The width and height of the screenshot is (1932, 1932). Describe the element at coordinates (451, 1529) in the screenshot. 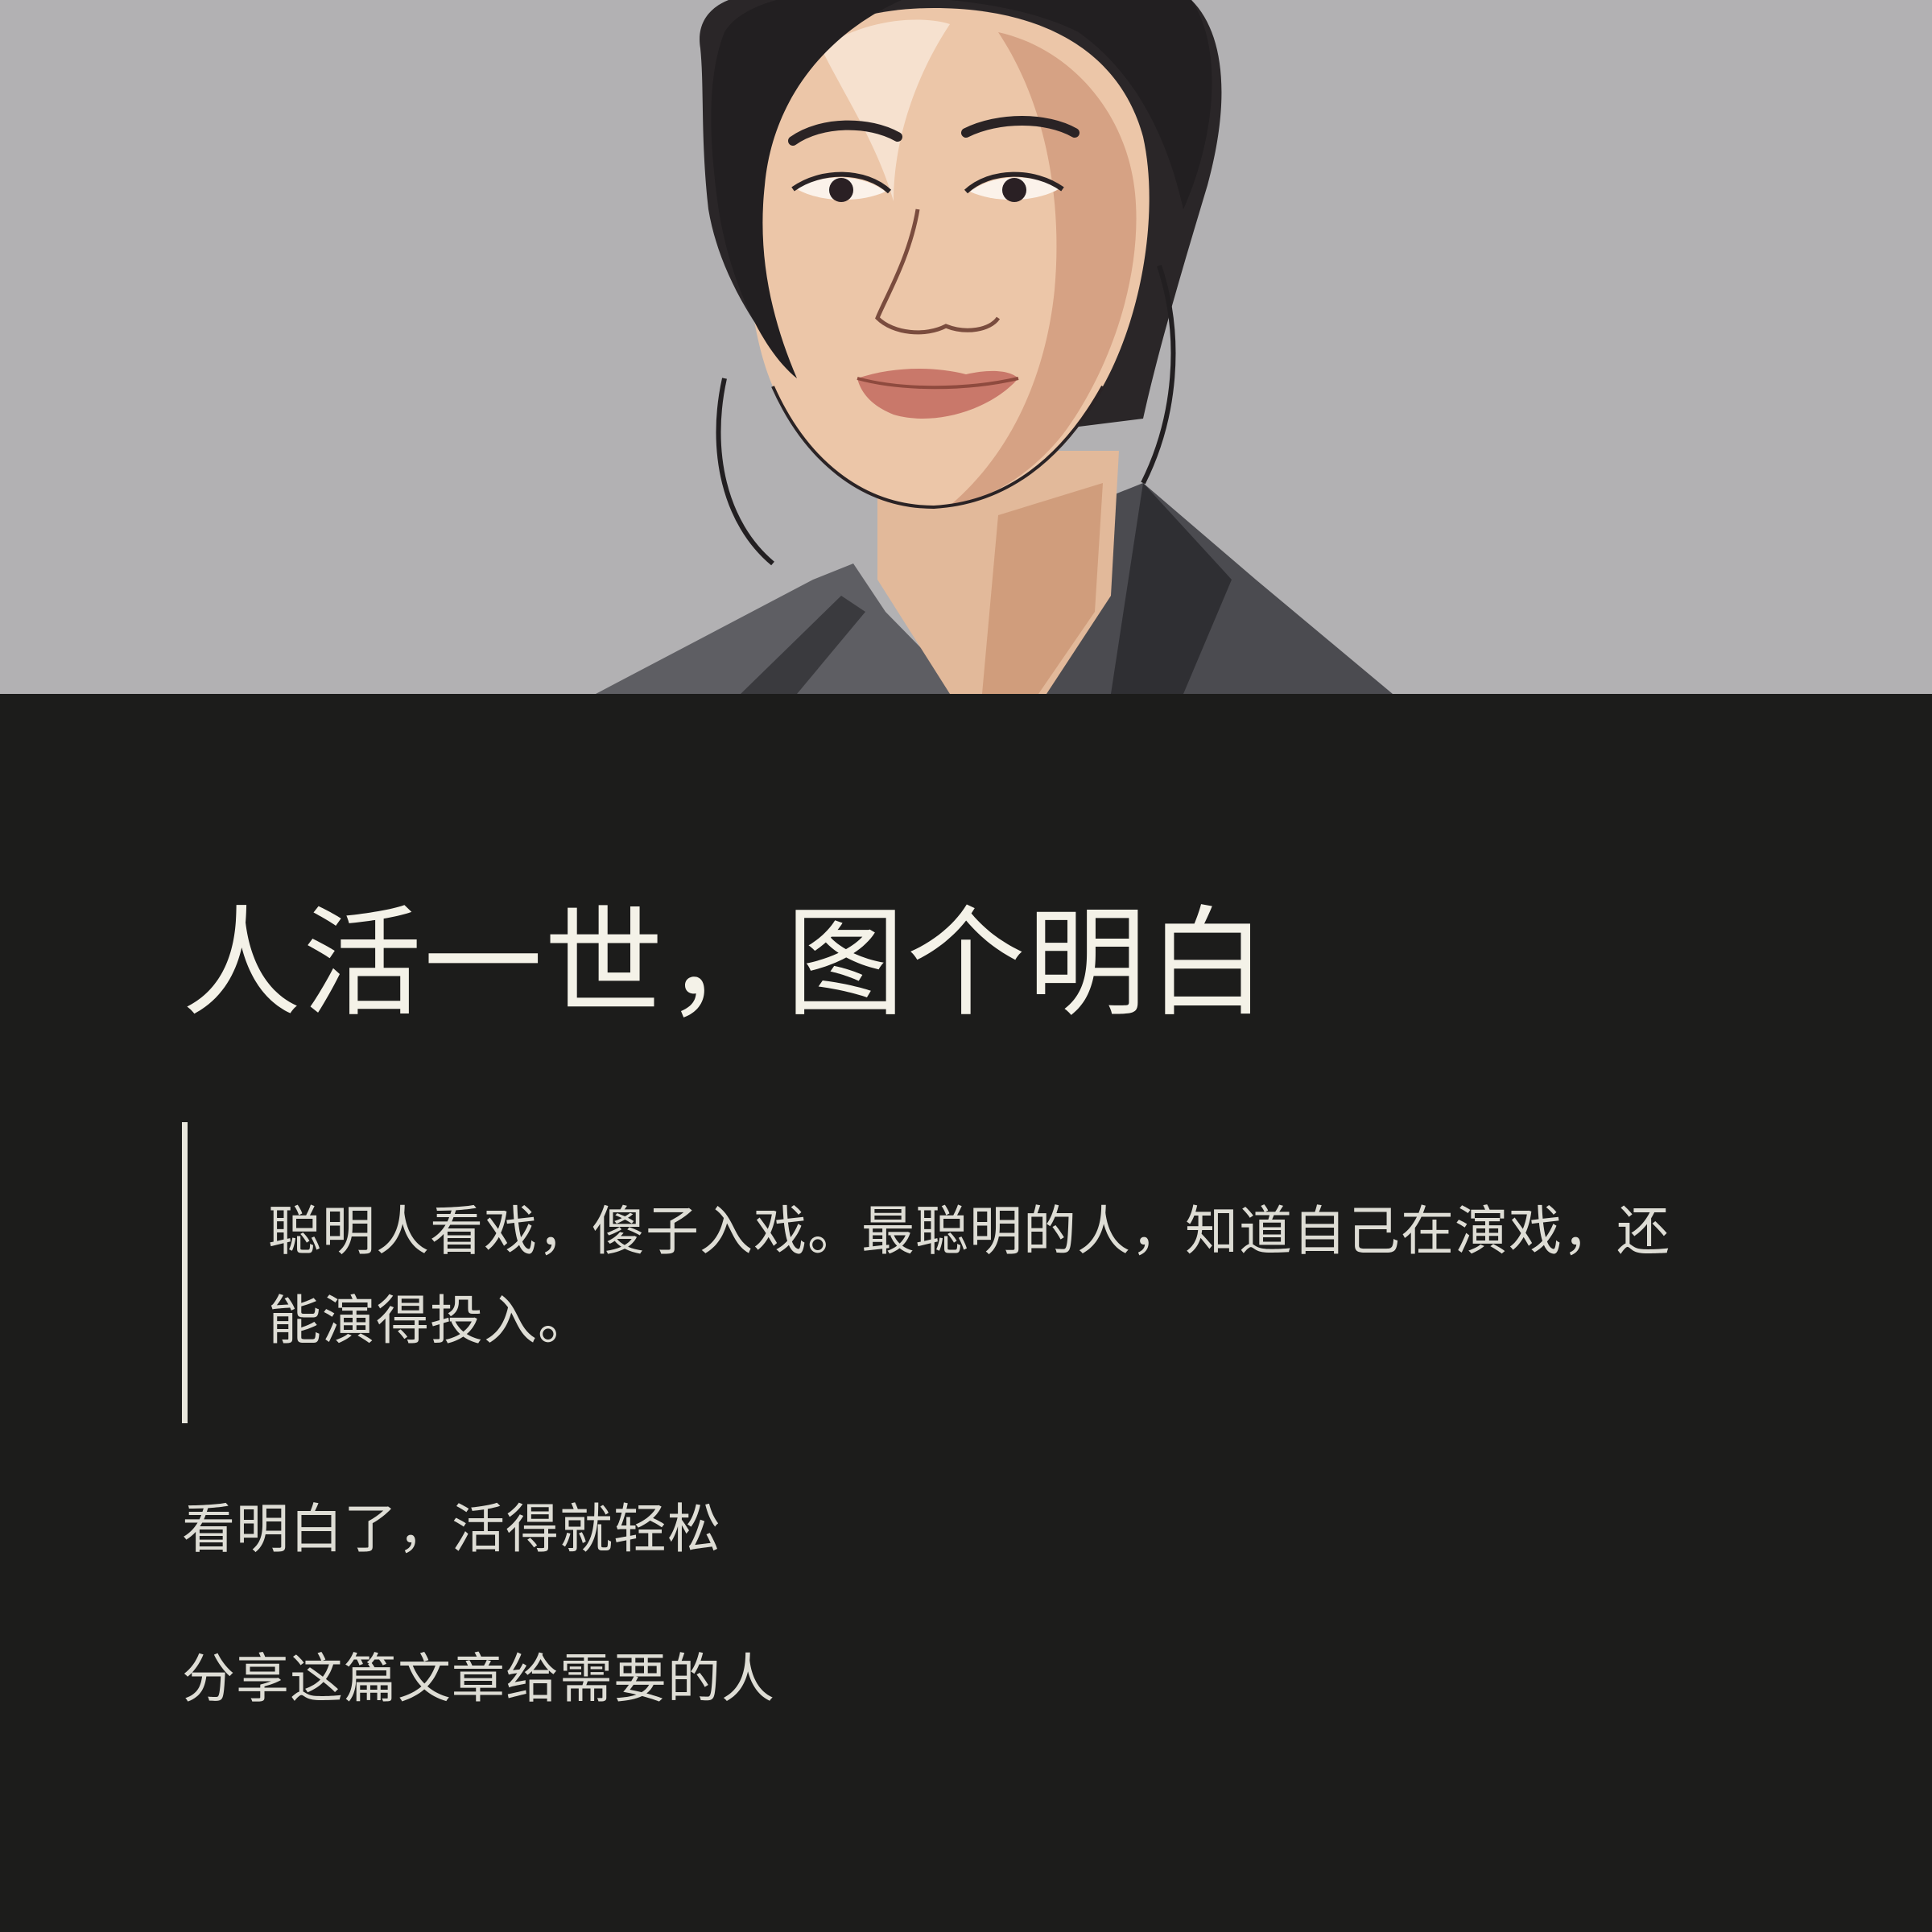

I see `summary-line: 看明白了，活得就轻松` at that location.